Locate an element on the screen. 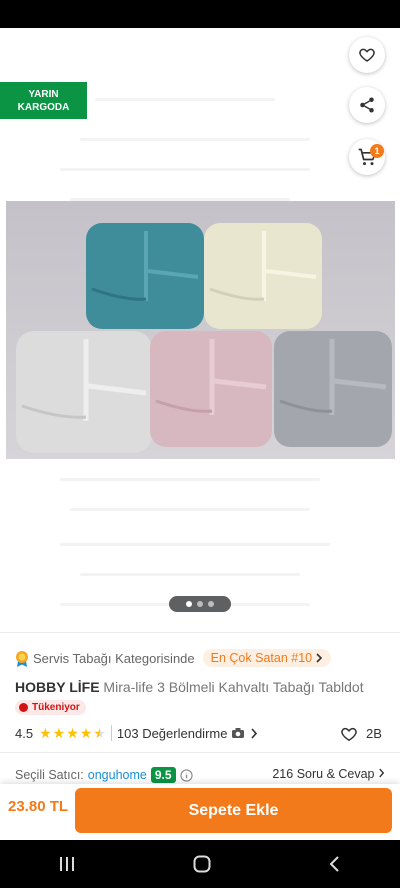 The width and height of the screenshot is (400, 888). cargo-badge: YARIN KARGODA is located at coordinates (43, 100).